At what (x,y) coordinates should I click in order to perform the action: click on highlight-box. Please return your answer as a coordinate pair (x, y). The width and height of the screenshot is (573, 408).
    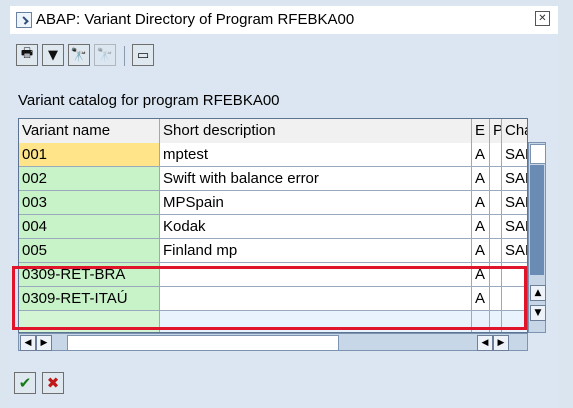
    Looking at the image, I should click on (269, 298).